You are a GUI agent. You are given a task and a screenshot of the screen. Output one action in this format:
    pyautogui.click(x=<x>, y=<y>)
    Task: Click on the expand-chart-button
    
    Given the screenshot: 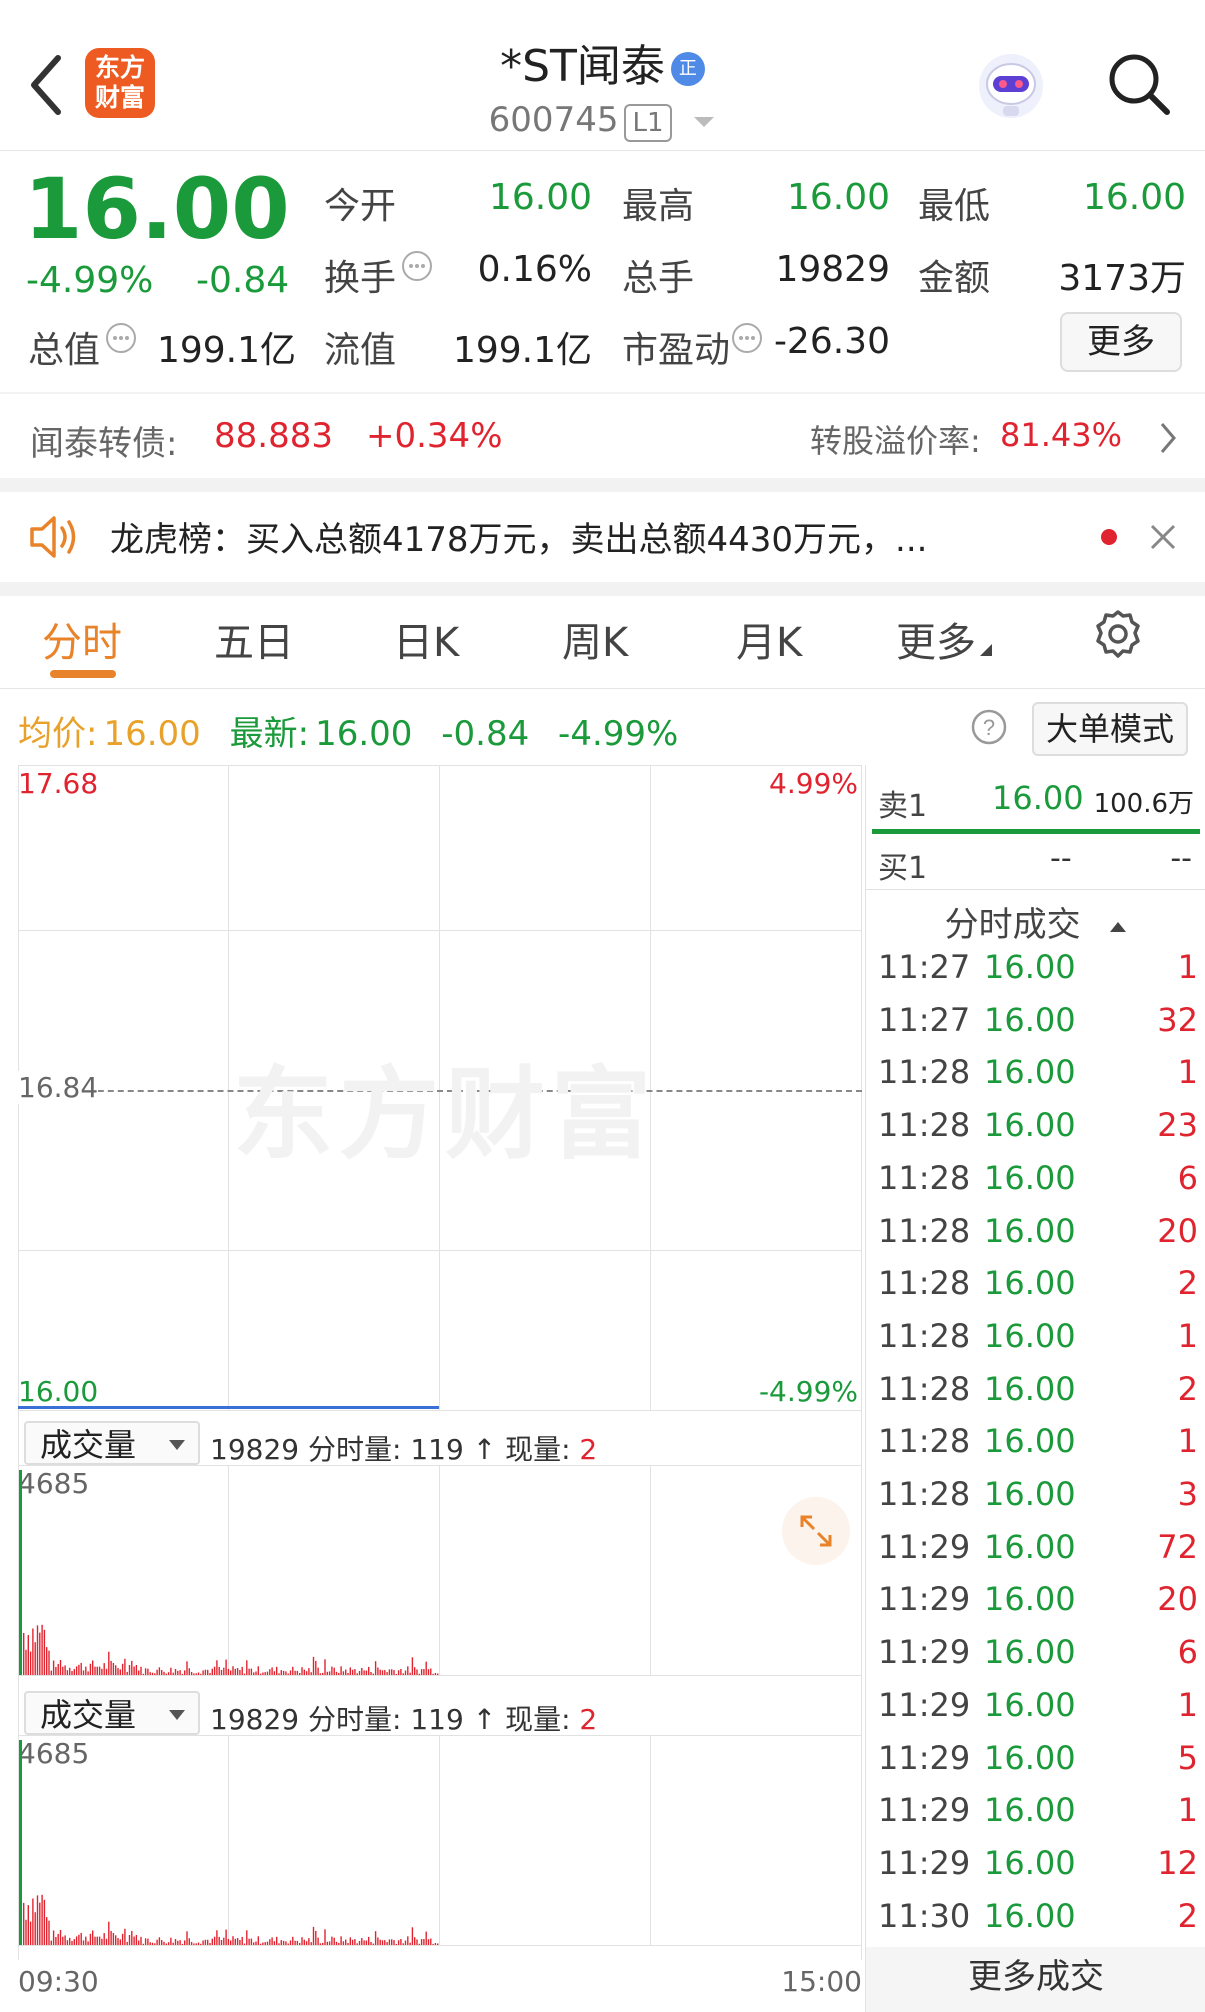 What is the action you would take?
    pyautogui.click(x=816, y=1531)
    